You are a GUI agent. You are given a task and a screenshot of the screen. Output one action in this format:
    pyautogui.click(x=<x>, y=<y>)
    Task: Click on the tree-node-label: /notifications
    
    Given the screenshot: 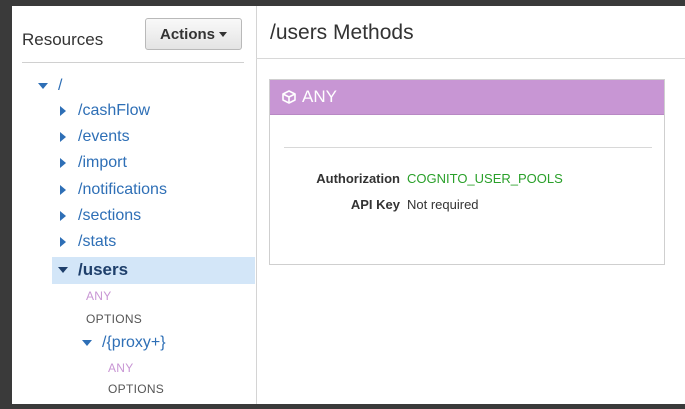 What is the action you would take?
    pyautogui.click(x=122, y=189)
    